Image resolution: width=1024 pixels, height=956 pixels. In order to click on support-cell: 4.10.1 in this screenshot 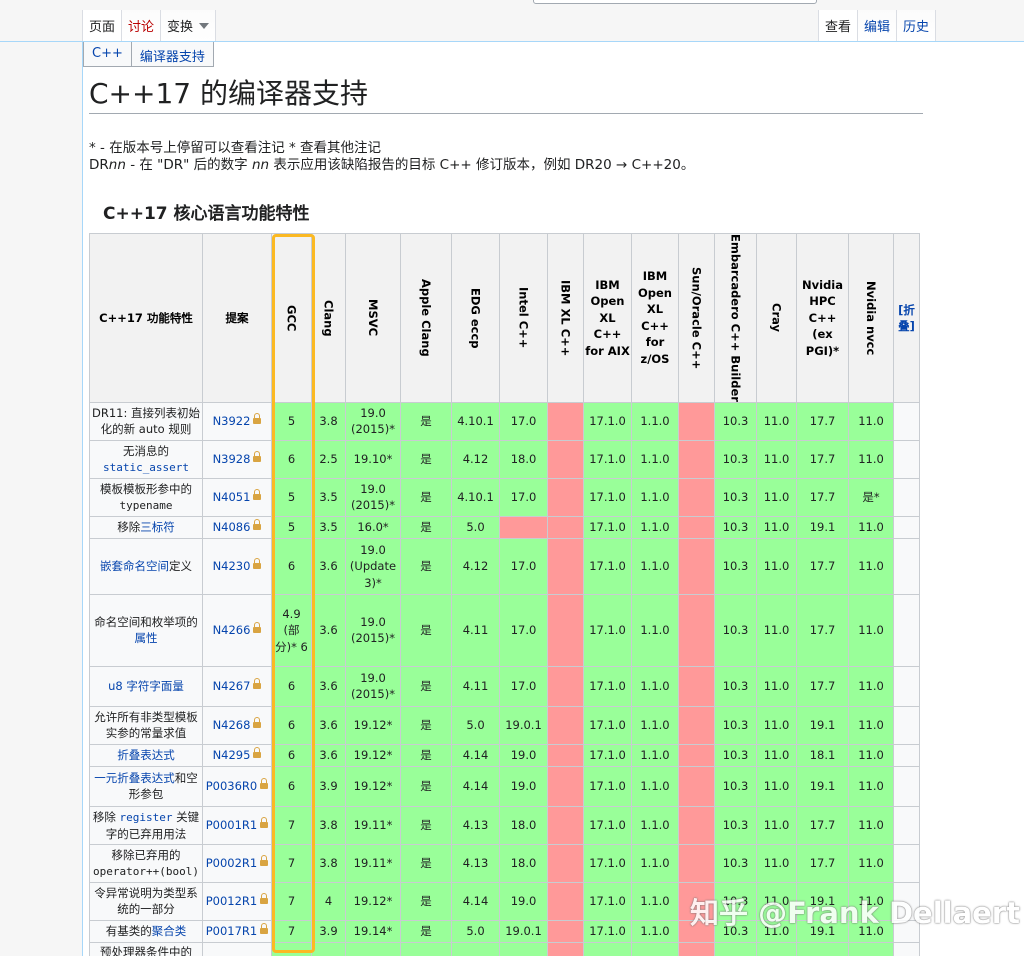, I will do `click(475, 497)`.